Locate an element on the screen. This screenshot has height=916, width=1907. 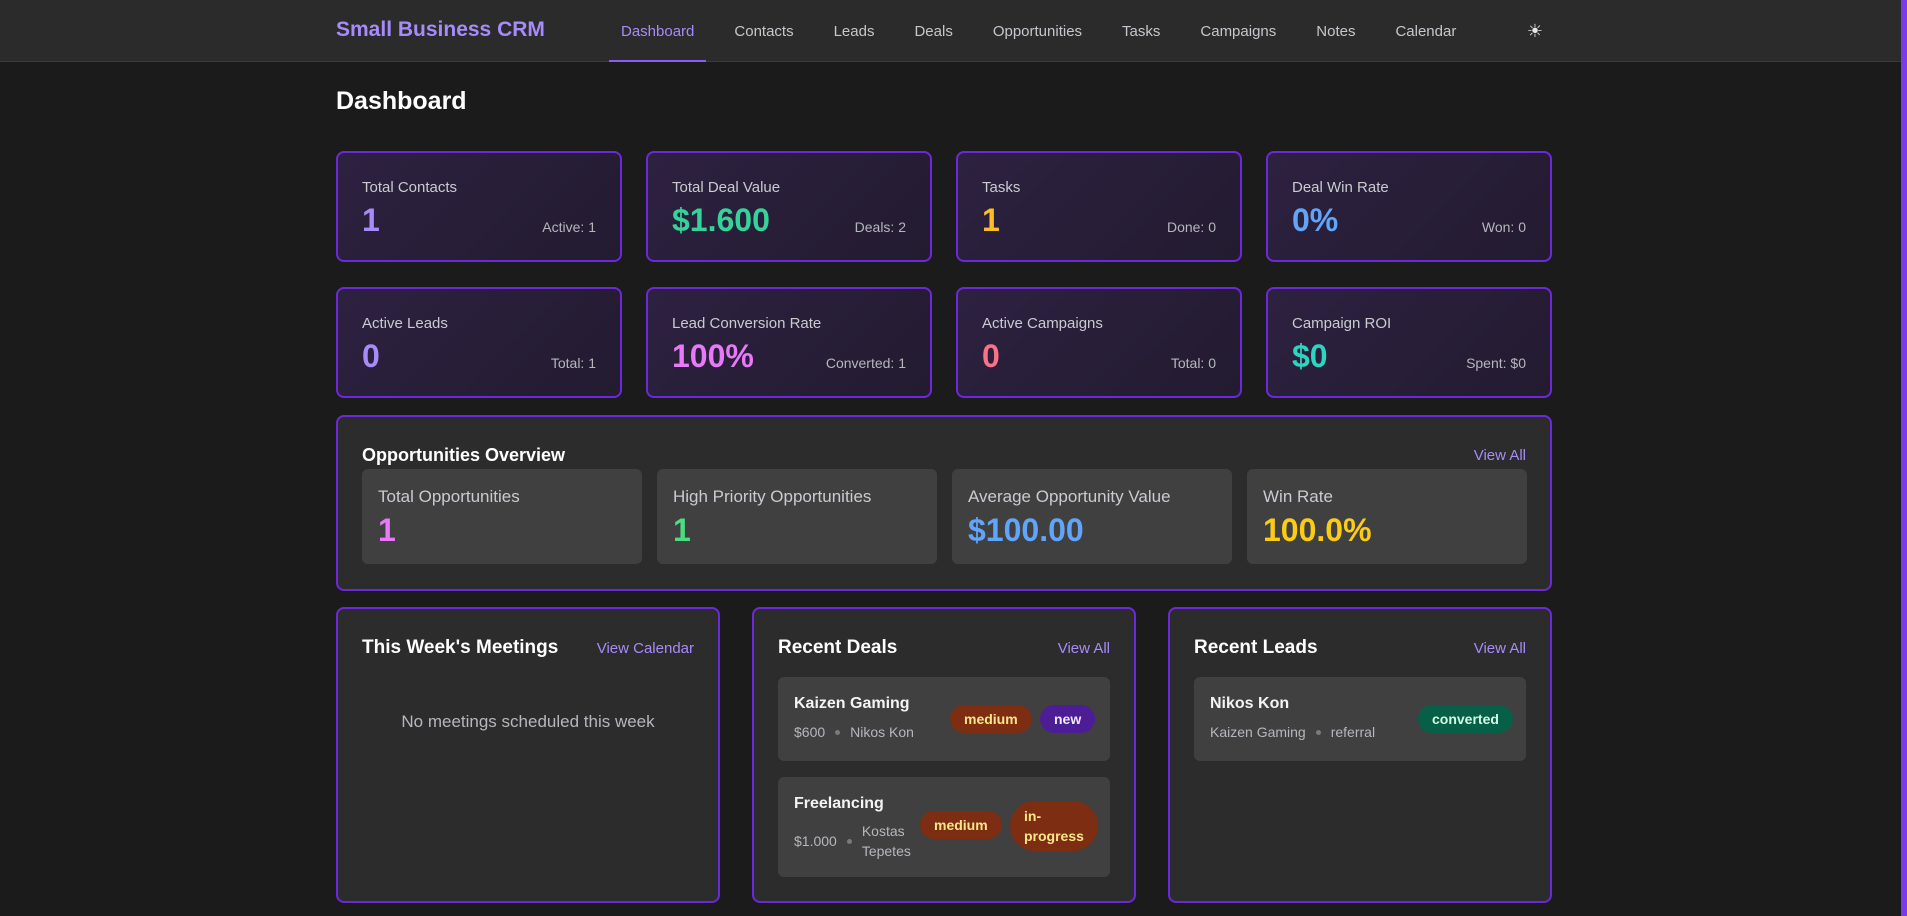
stat-card-active-leads: Active Leads 0 Total: 1 is located at coordinates (479, 342).